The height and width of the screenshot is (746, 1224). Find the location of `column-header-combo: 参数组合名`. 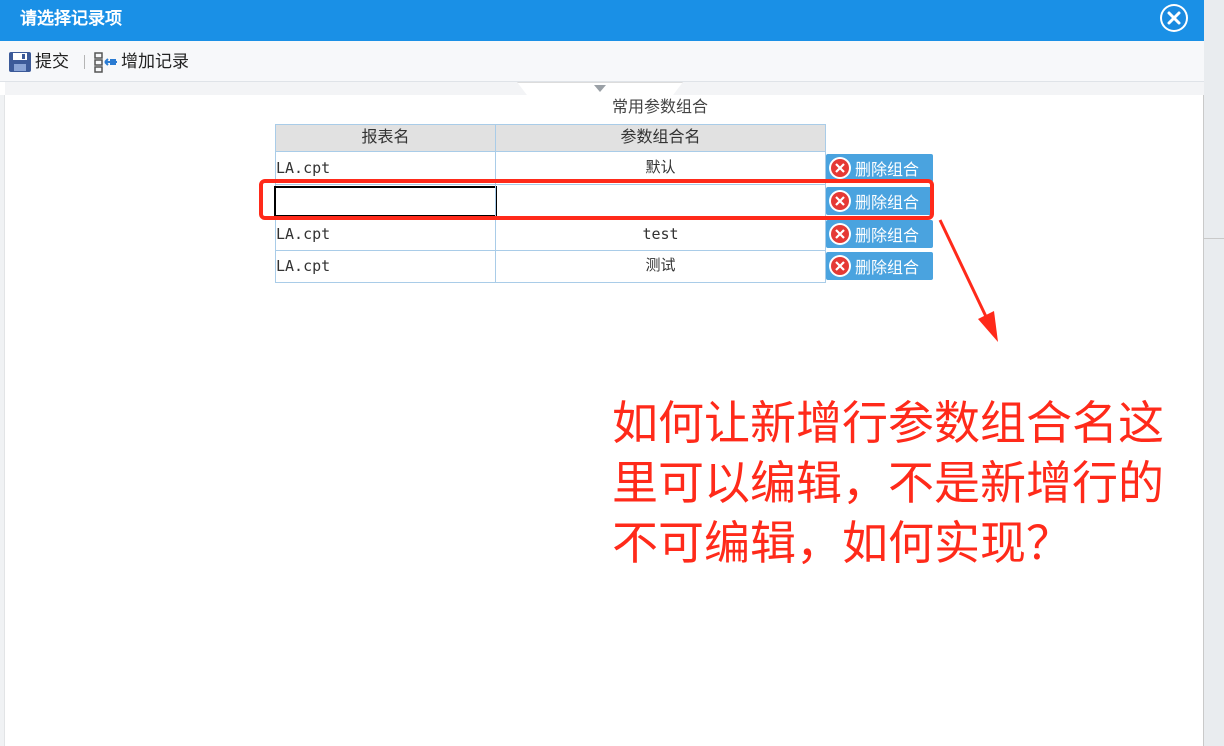

column-header-combo: 参数组合名 is located at coordinates (660, 138).